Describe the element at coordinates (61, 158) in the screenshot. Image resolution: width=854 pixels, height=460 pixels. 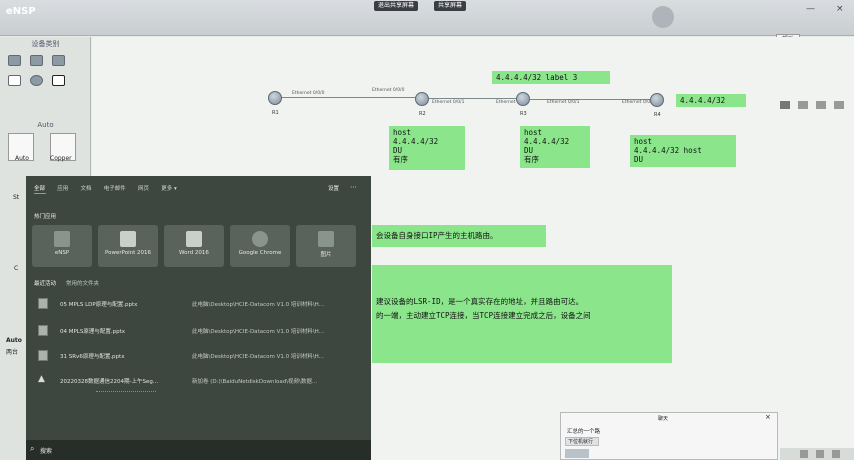
I see `copper-label: Copper` at that location.